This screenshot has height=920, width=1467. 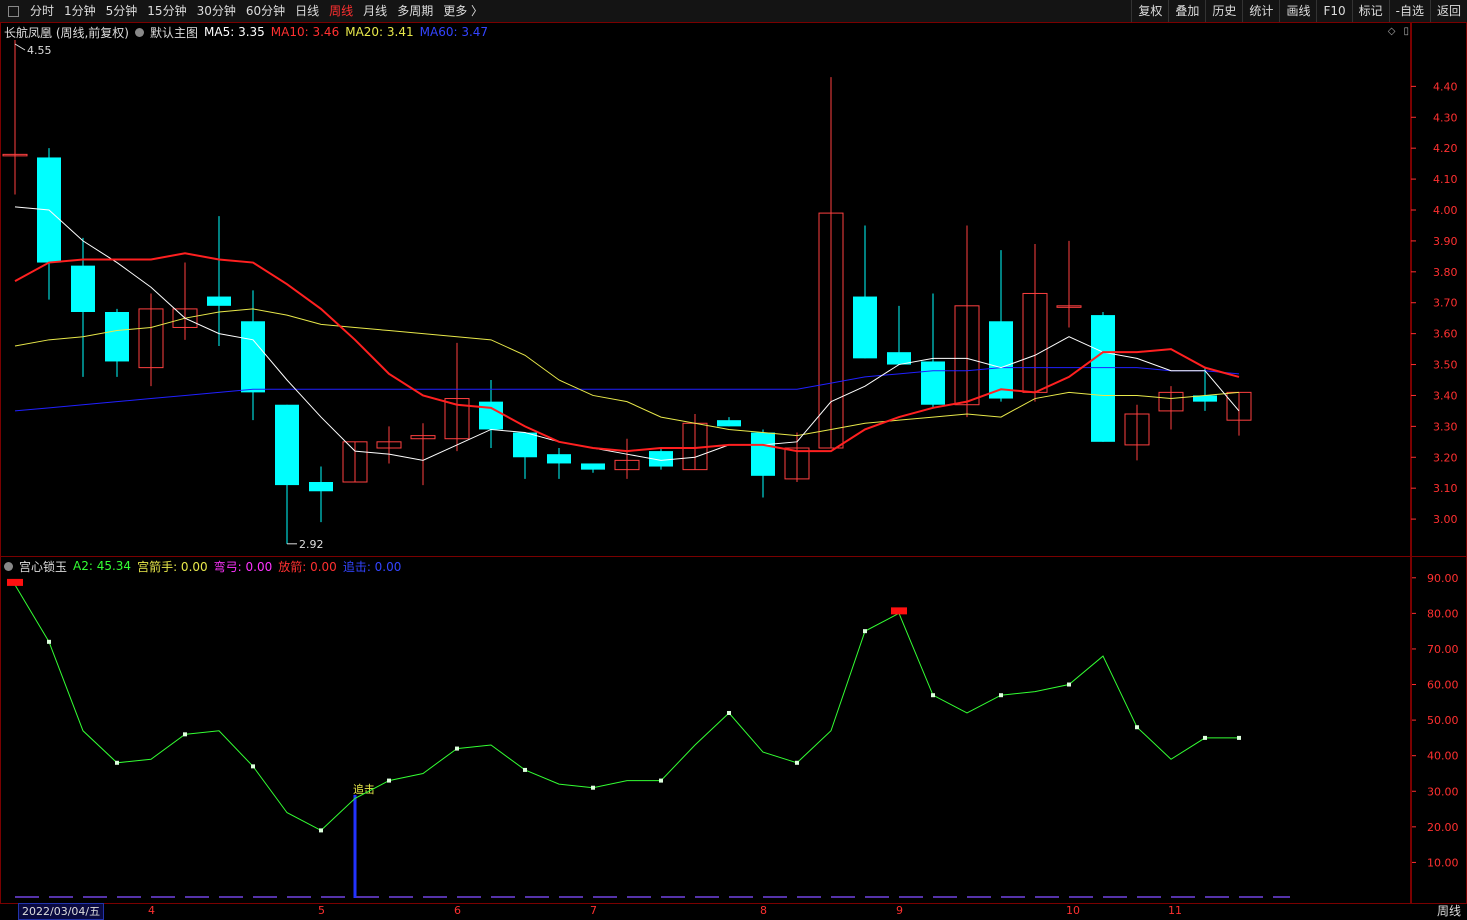 What do you see at coordinates (1175, 910) in the screenshot?
I see `month-label: 11` at bounding box center [1175, 910].